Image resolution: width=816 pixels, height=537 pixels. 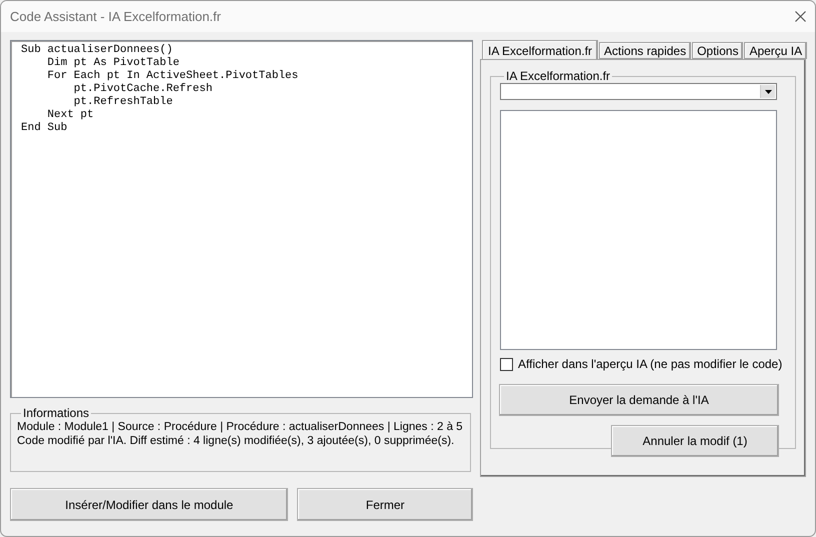 What do you see at coordinates (800, 16) in the screenshot?
I see `close-icon` at bounding box center [800, 16].